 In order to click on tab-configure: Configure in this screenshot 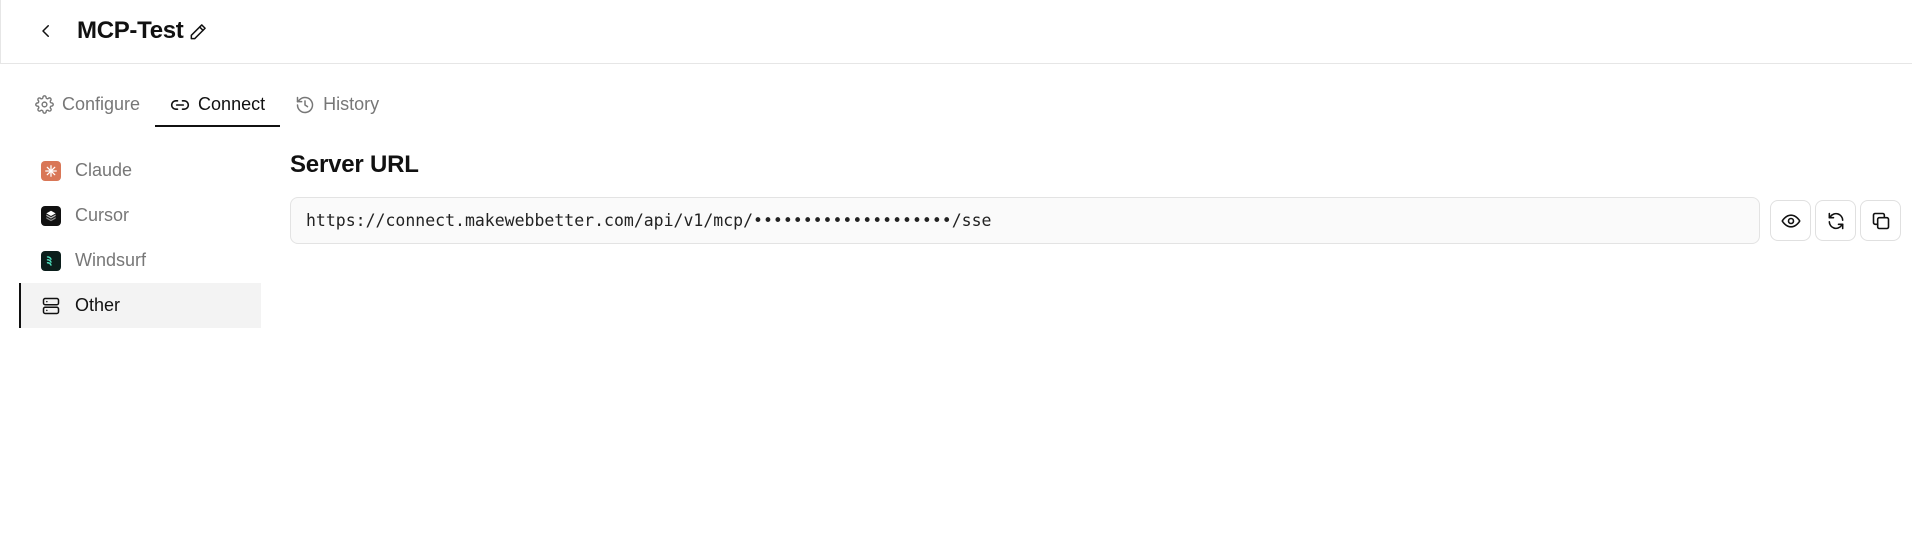, I will do `click(87, 105)`.